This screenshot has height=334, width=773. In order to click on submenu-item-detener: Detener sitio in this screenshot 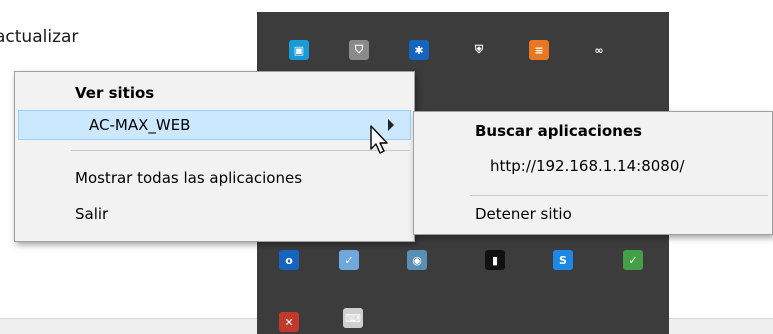, I will do `click(593, 214)`.